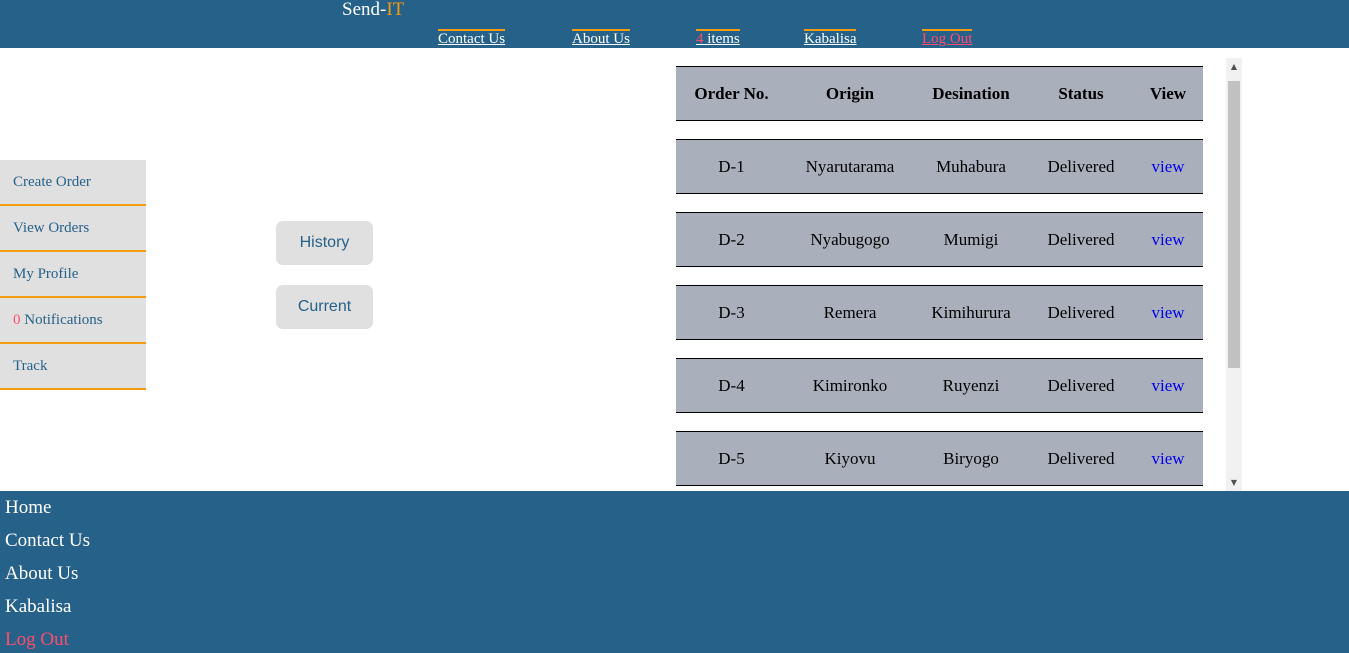  I want to click on table-header-row: Order No. Origin Desination Status View, so click(939, 93).